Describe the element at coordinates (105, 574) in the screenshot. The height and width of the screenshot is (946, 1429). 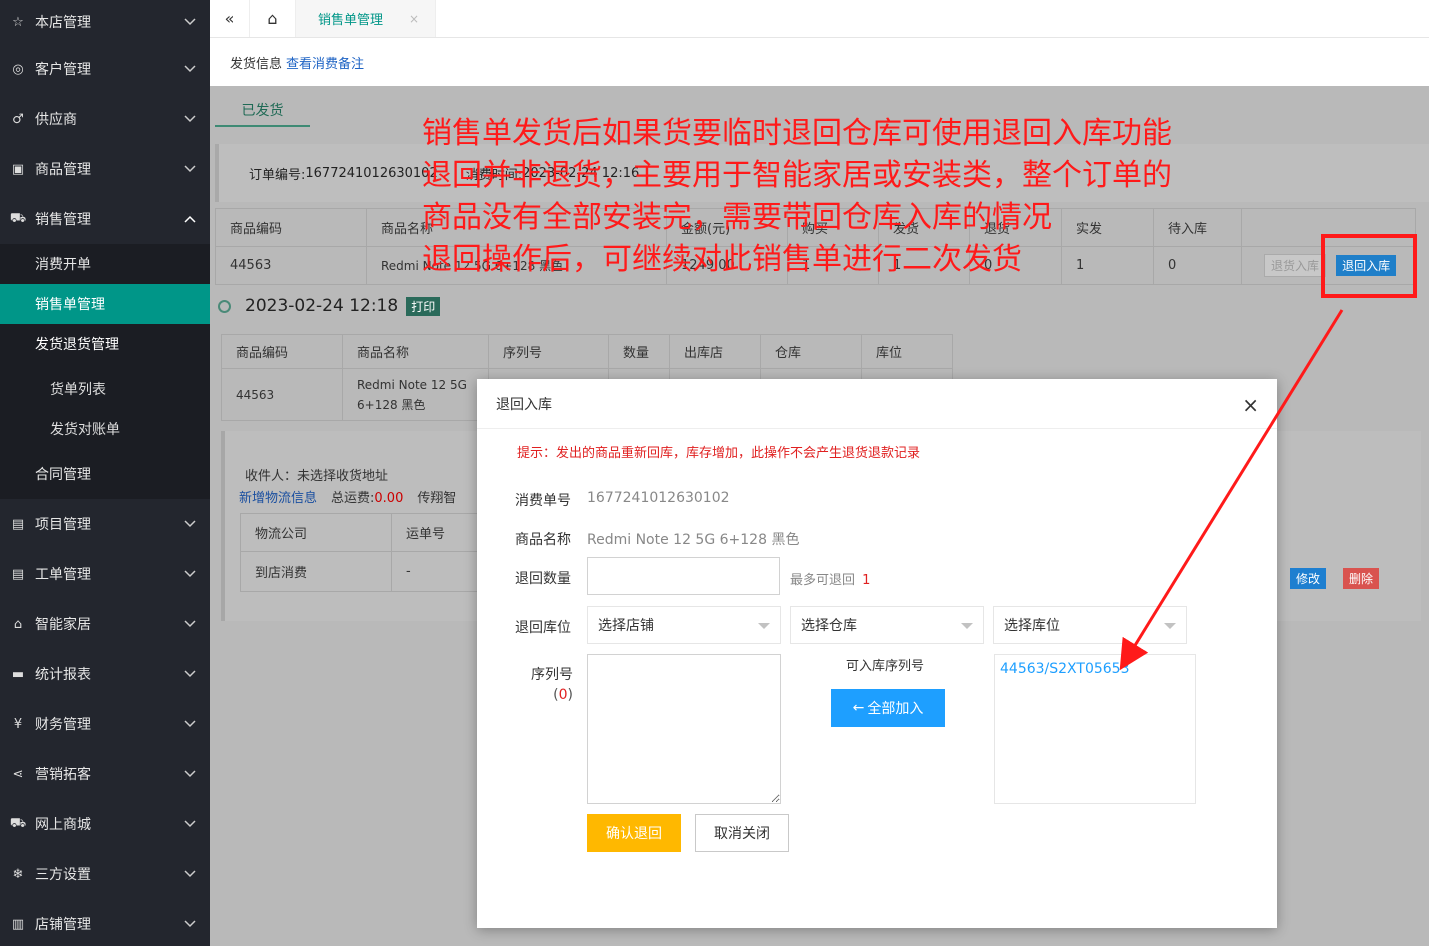
I see `nav-workorders: ▤ 工单管理` at that location.